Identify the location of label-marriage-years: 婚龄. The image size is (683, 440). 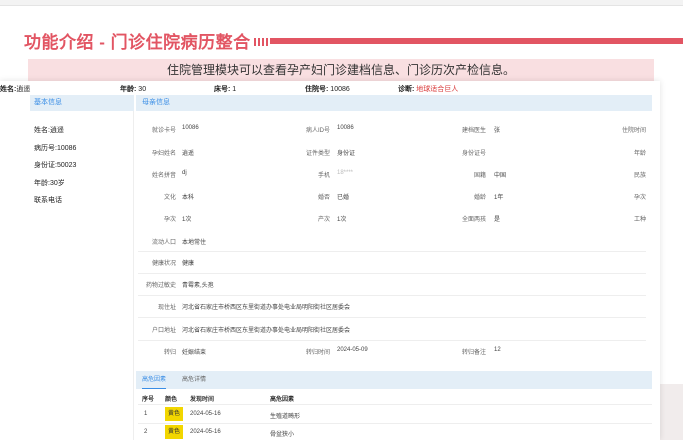
(479, 198).